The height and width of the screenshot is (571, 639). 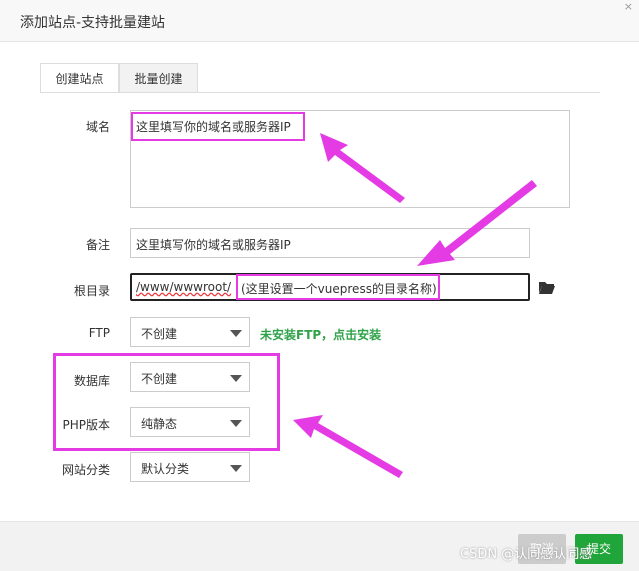 What do you see at coordinates (526, 554) in the screenshot?
I see `watermark: CSDN @认同感认同感` at bounding box center [526, 554].